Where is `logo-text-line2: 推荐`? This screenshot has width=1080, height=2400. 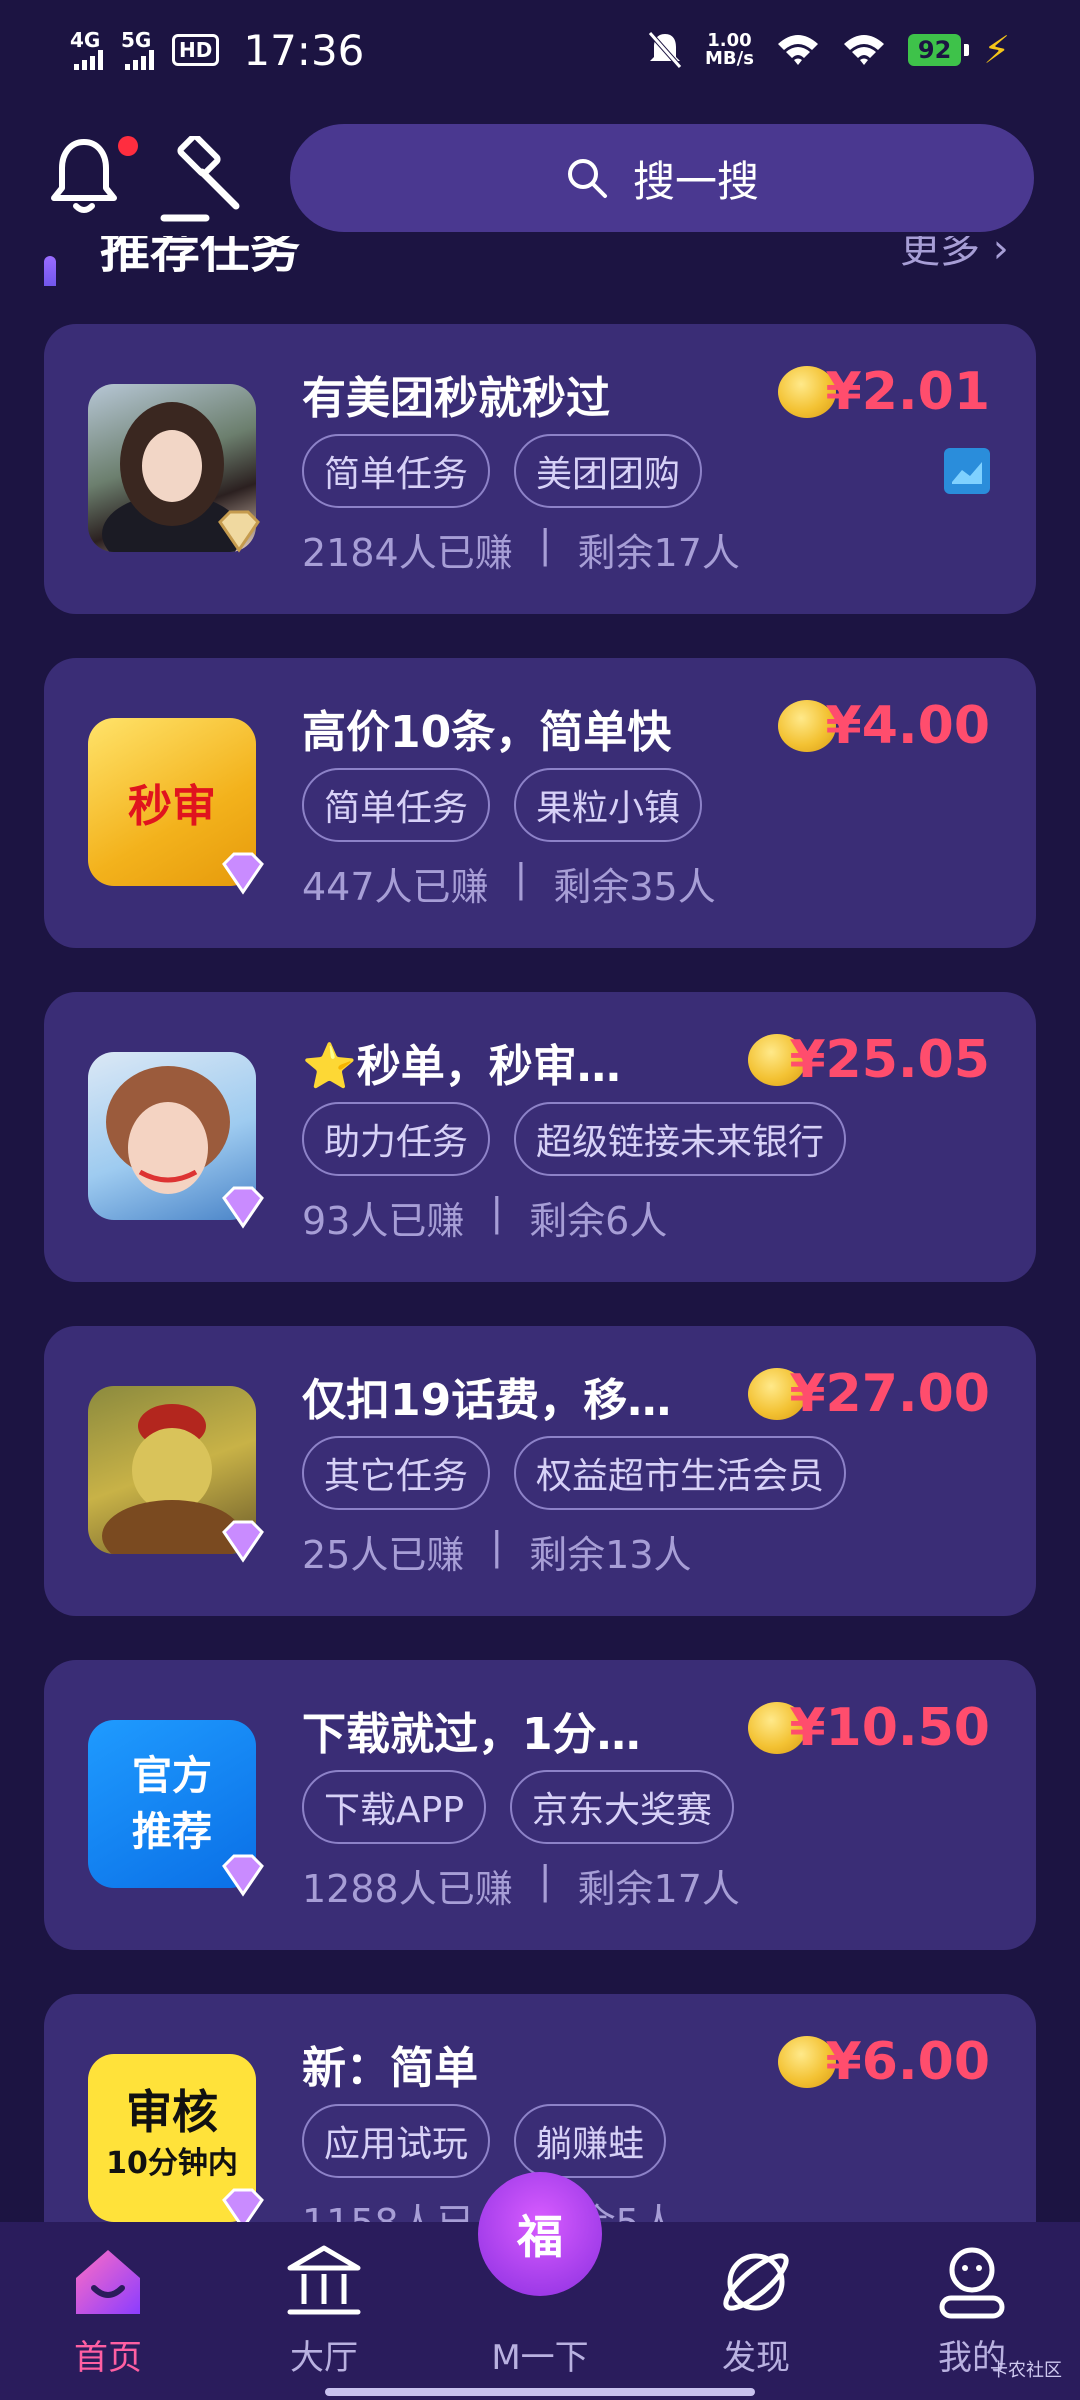
logo-text-line2: 推荐 is located at coordinates (172, 1832).